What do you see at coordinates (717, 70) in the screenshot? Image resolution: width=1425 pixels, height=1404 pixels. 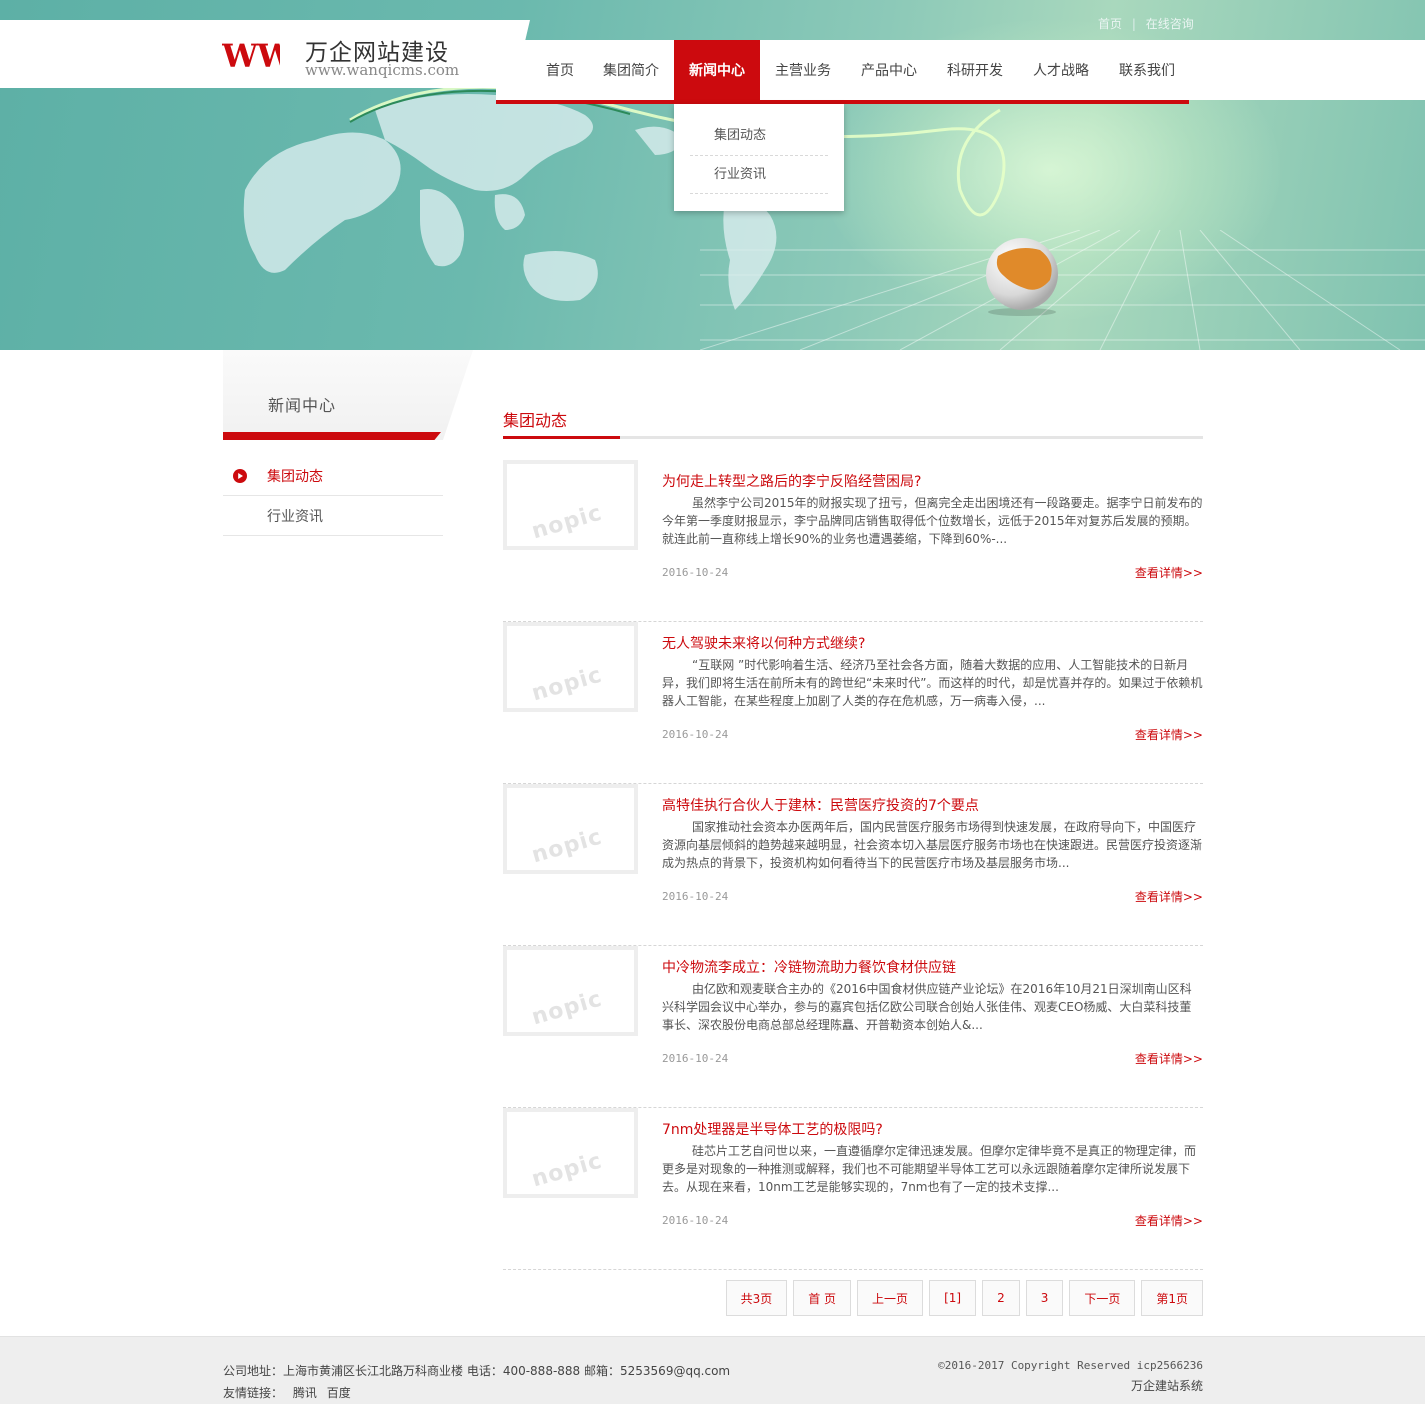 I see `nav-item-news: 新闻中心` at bounding box center [717, 70].